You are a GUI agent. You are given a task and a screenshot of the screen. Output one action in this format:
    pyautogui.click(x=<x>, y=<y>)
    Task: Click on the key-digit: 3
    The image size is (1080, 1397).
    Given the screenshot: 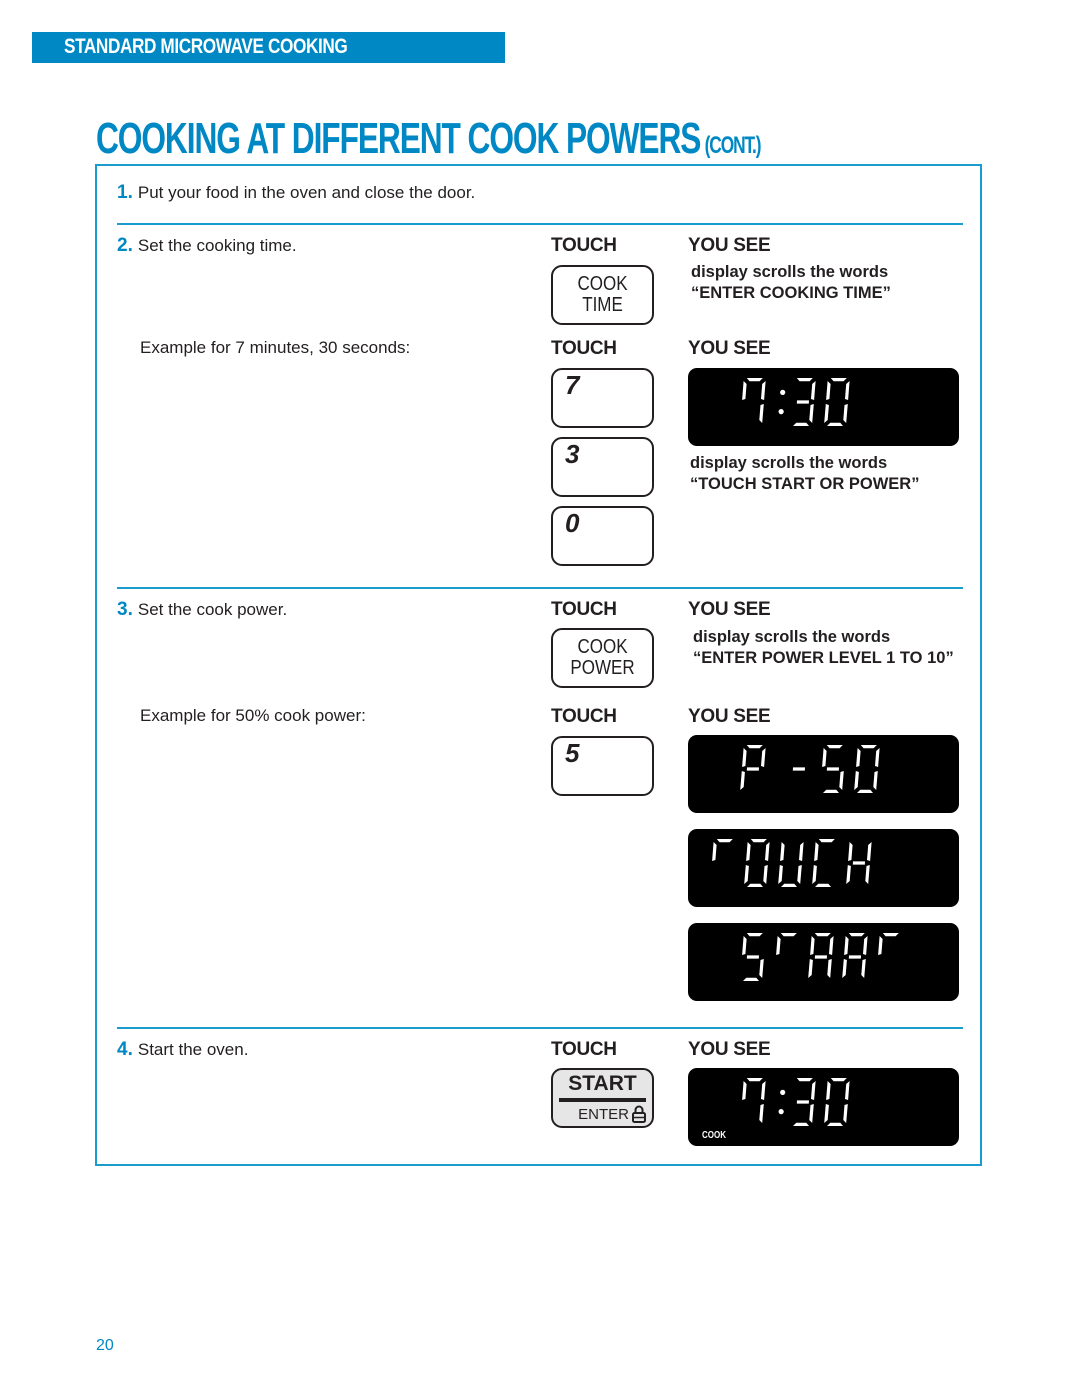 What is the action you would take?
    pyautogui.click(x=572, y=454)
    